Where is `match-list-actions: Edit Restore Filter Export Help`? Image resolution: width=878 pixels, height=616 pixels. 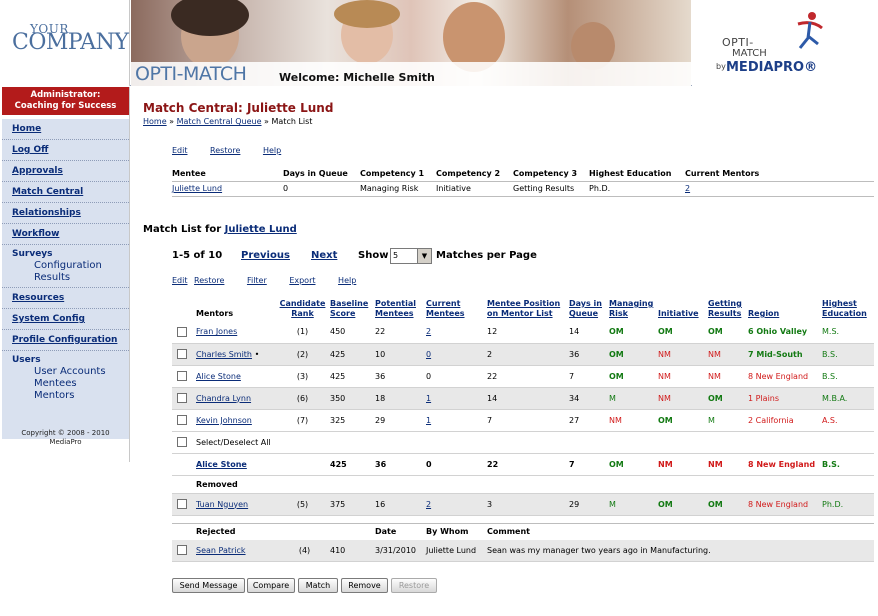 match-list-actions: Edit Restore Filter Export Help is located at coordinates (272, 280).